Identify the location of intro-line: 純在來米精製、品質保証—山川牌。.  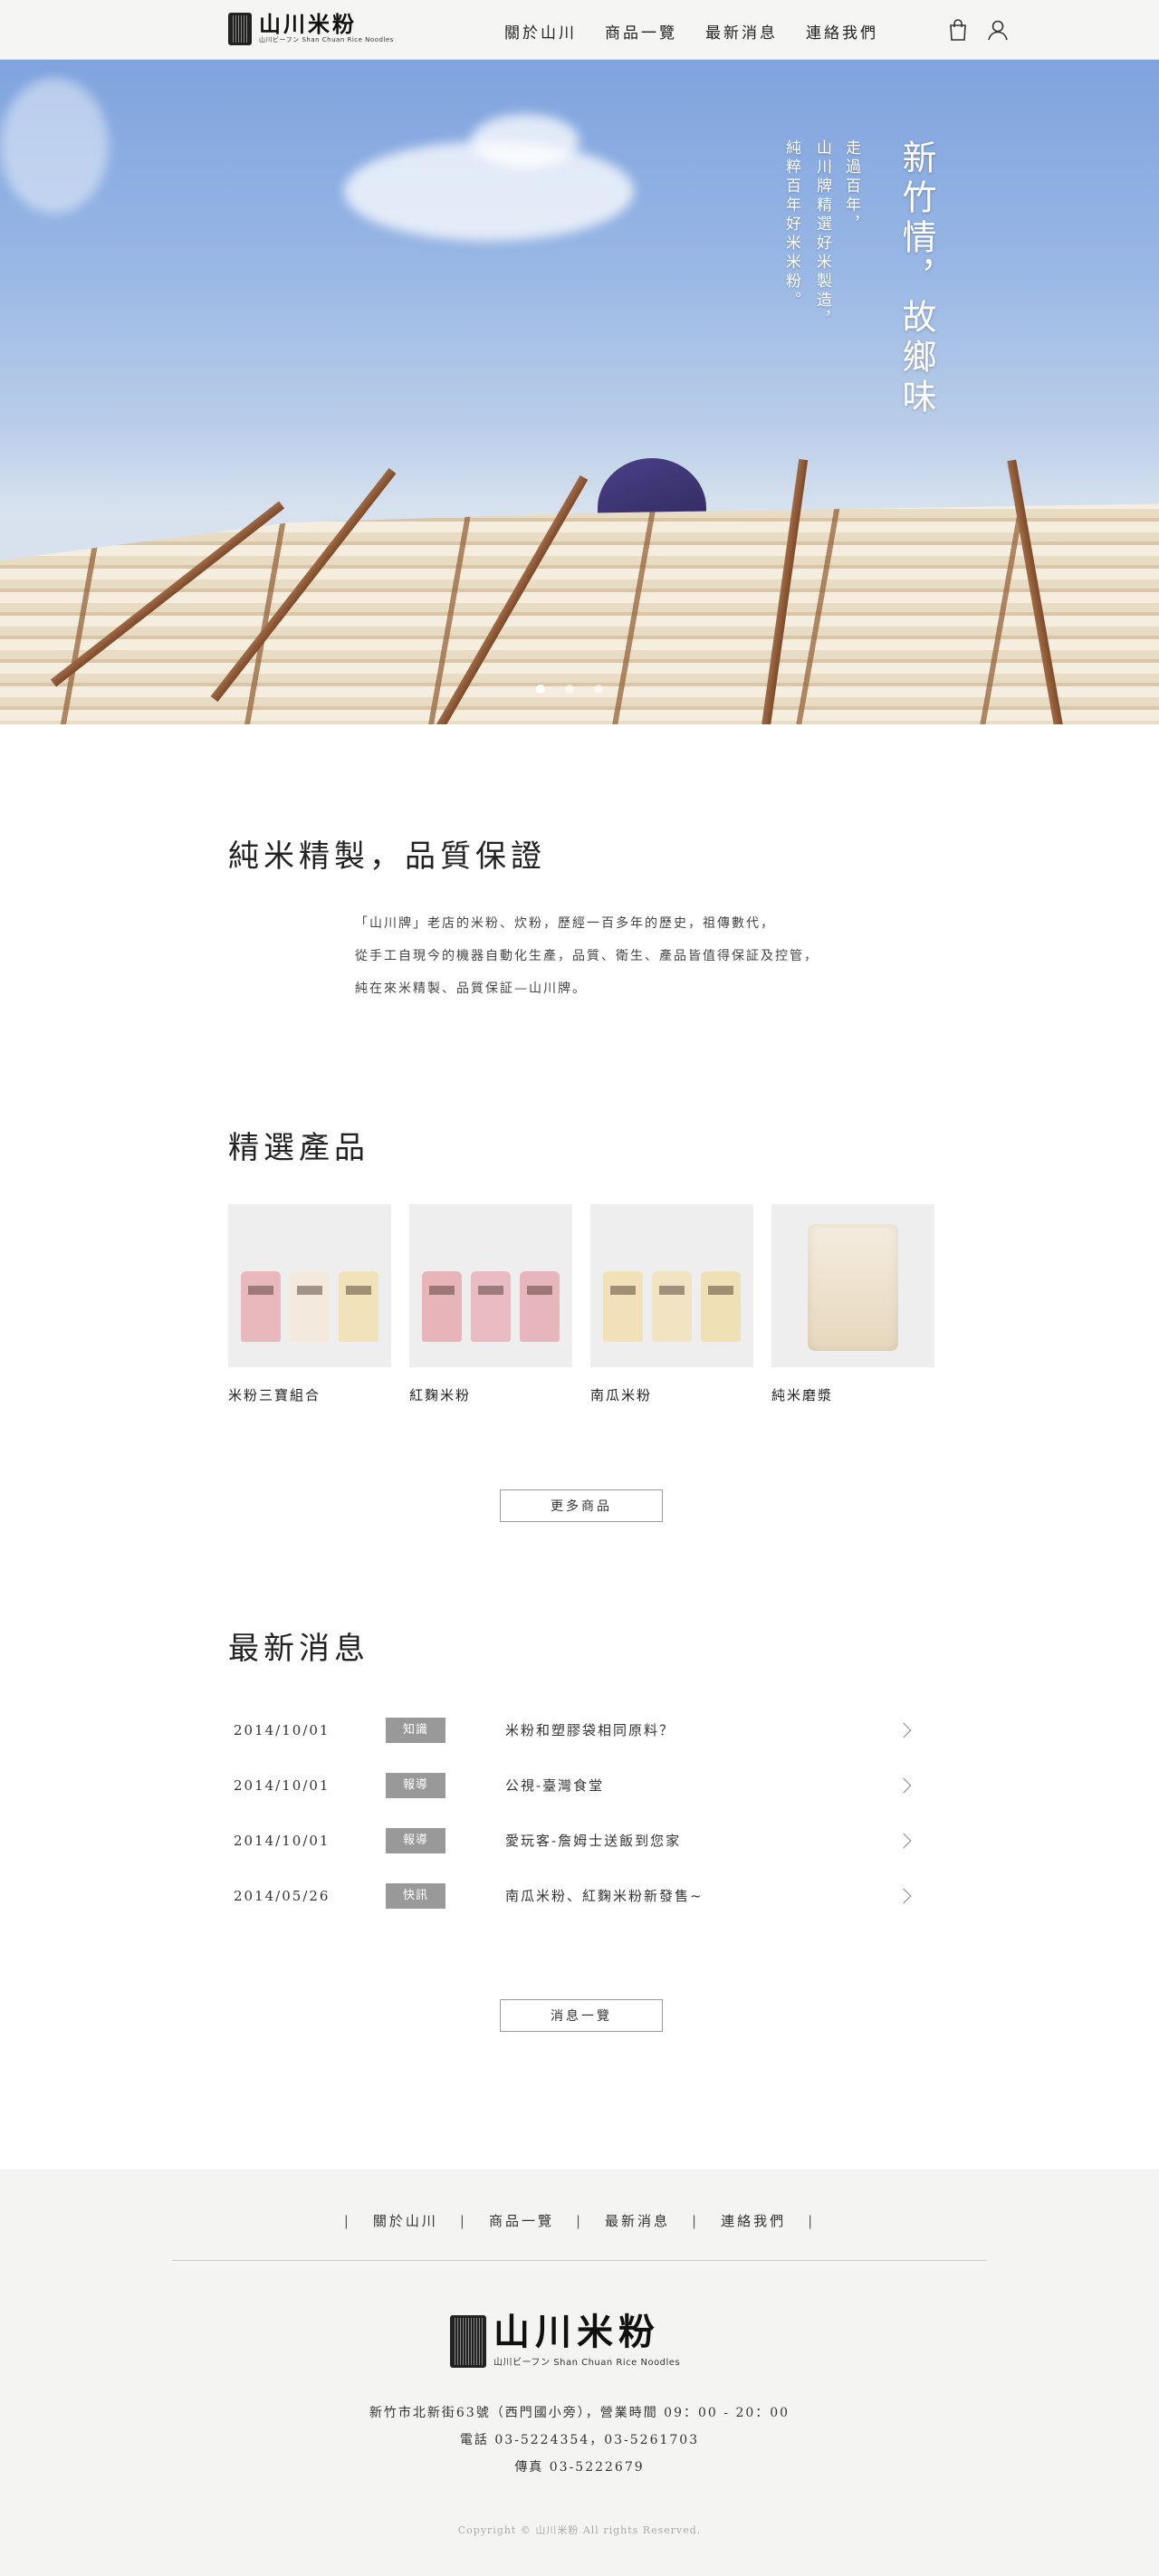
(471, 989).